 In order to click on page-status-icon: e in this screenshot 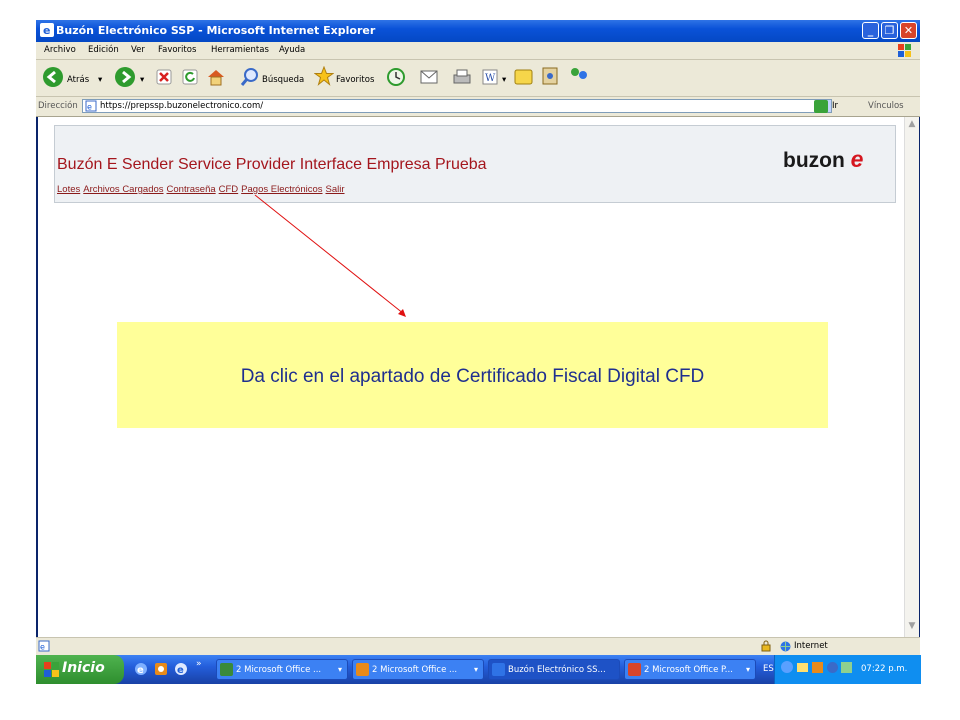, I will do `click(44, 646)`.